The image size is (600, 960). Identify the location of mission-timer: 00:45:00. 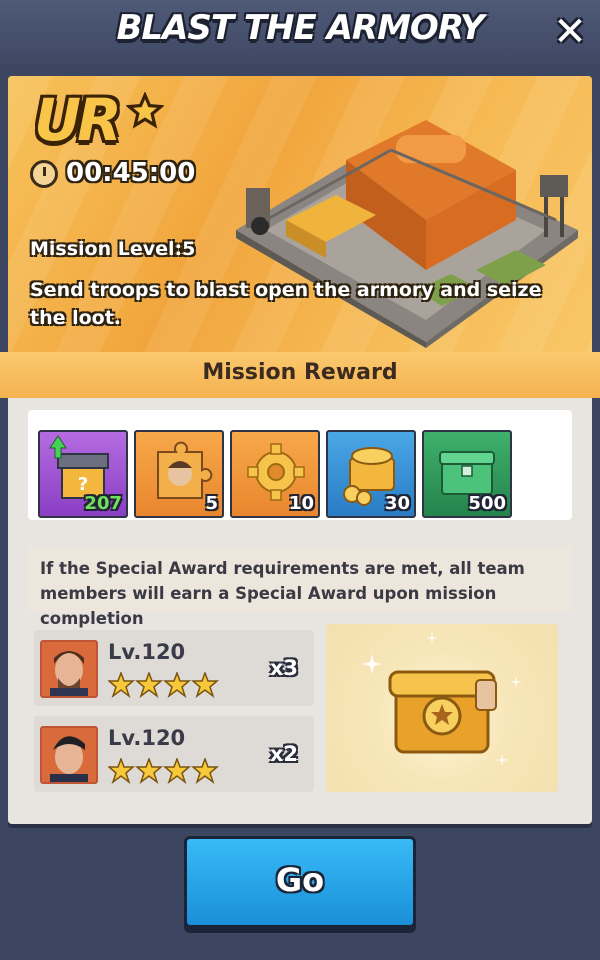
(131, 173).